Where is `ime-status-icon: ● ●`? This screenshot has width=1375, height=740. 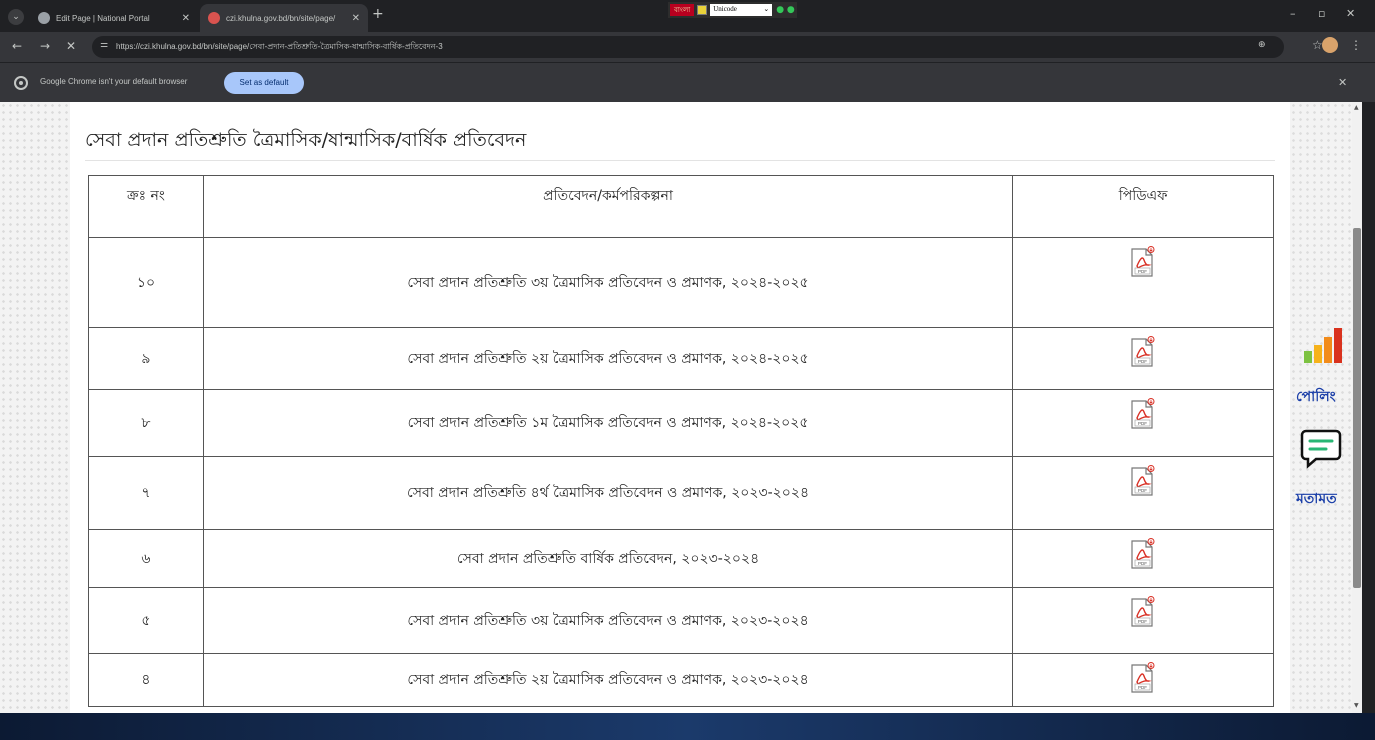
ime-status-icon: ● ● is located at coordinates (785, 10).